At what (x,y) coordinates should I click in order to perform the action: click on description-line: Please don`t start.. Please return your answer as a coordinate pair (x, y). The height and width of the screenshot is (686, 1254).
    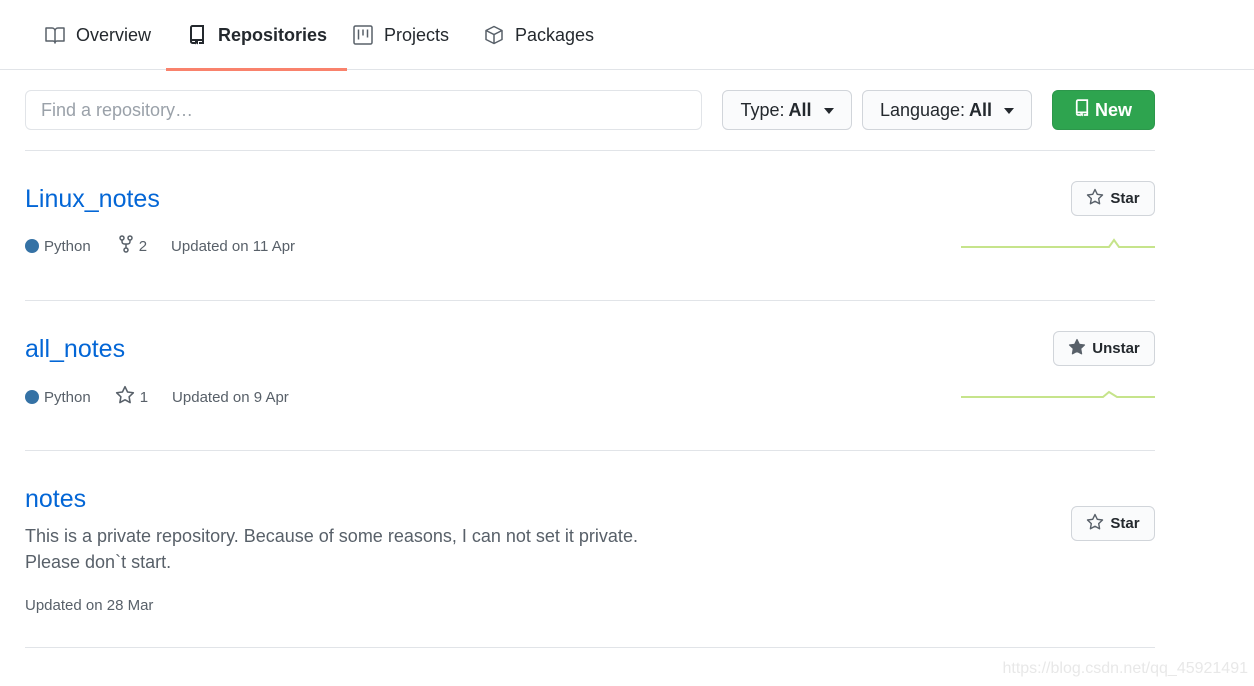
    Looking at the image, I should click on (98, 562).